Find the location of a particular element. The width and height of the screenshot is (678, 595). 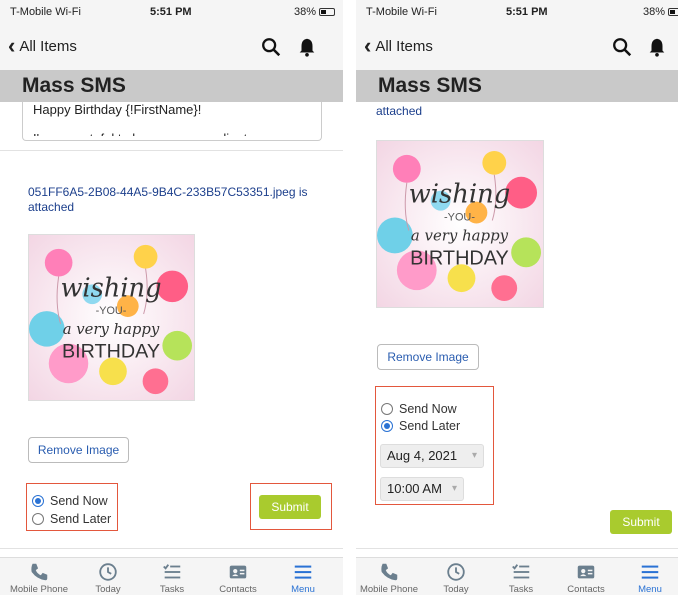

time-value: 10:00 AM is located at coordinates (414, 488).